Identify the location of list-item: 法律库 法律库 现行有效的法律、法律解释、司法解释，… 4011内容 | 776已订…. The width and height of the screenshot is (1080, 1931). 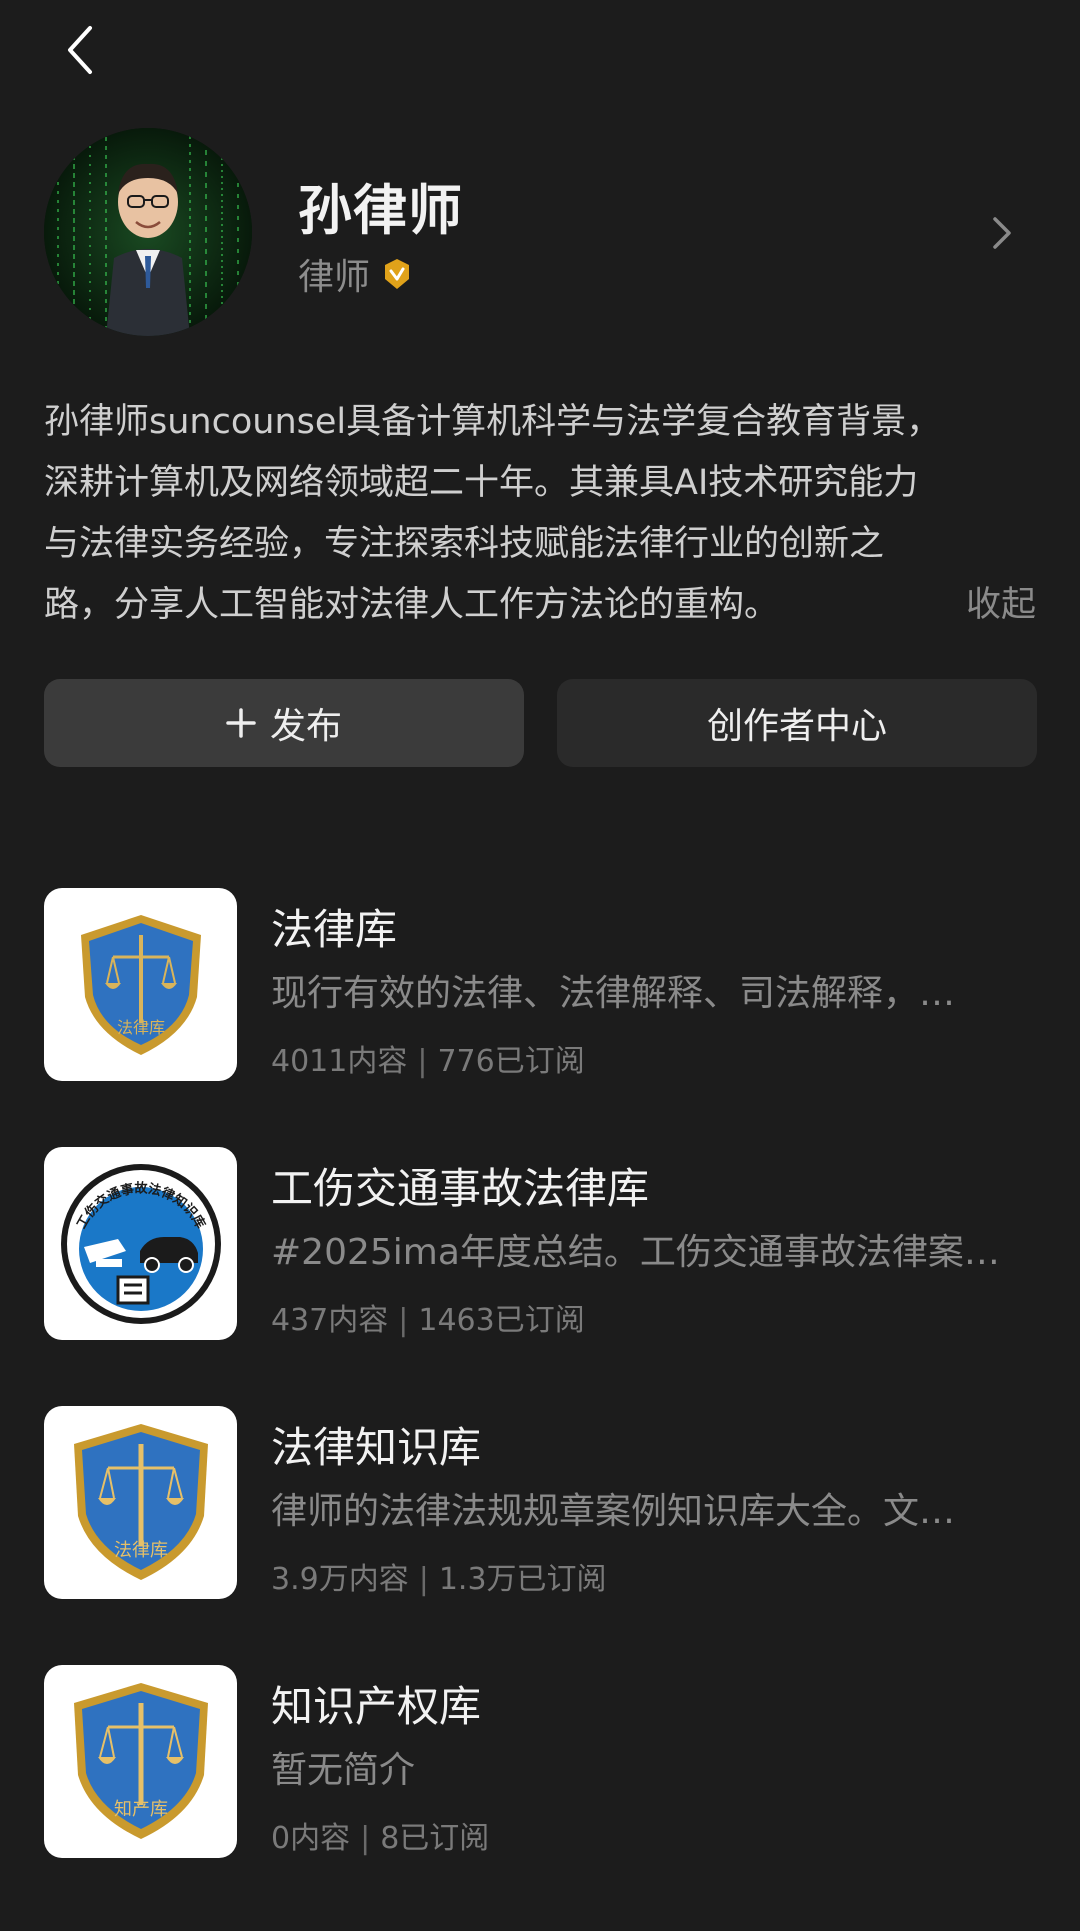
(540, 985).